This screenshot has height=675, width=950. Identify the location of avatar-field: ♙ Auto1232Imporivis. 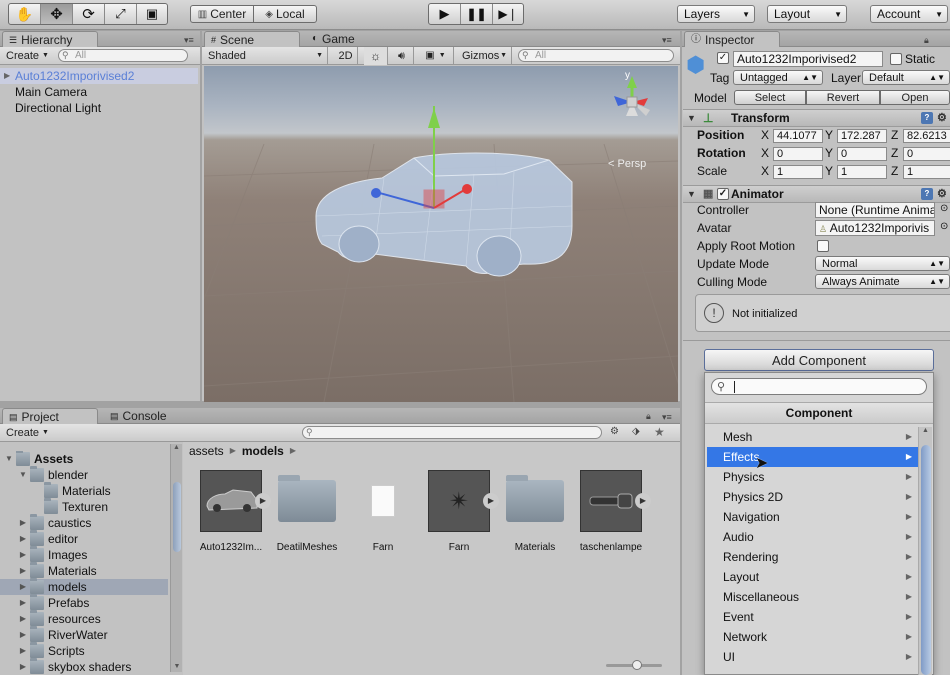
(875, 228).